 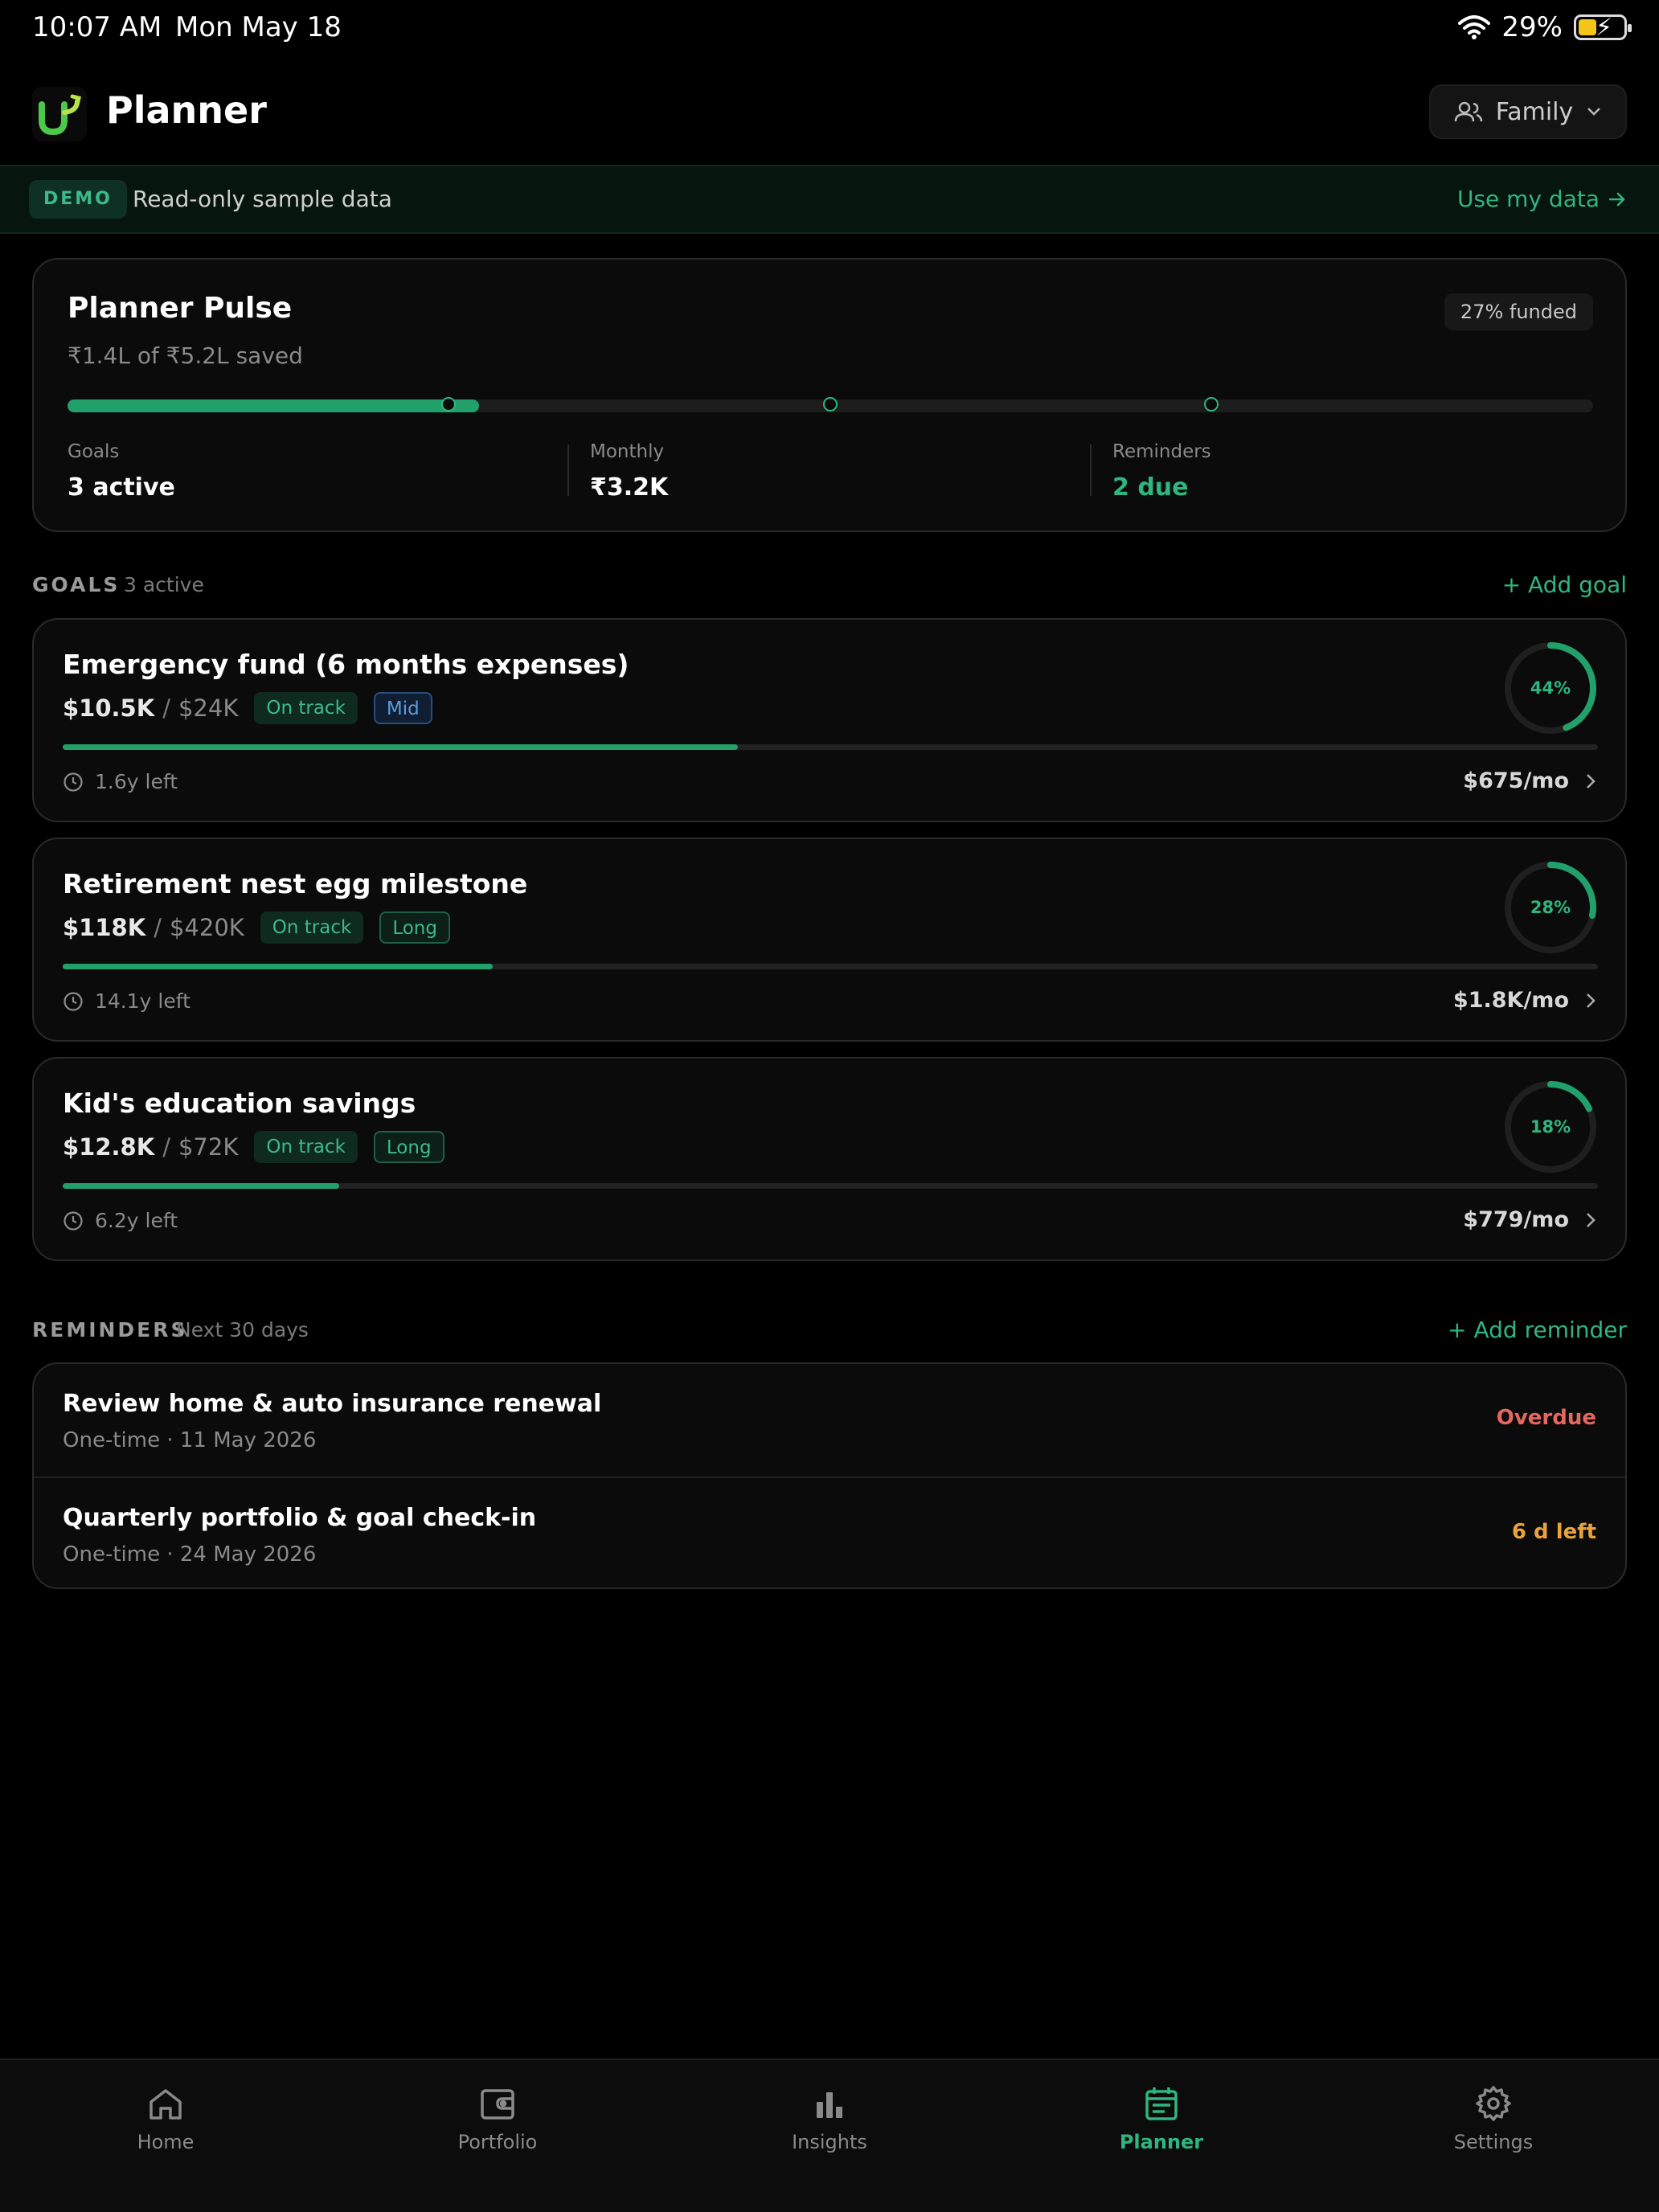 What do you see at coordinates (332, 1404) in the screenshot?
I see `reminder-title: Review home & auto insurance renewal` at bounding box center [332, 1404].